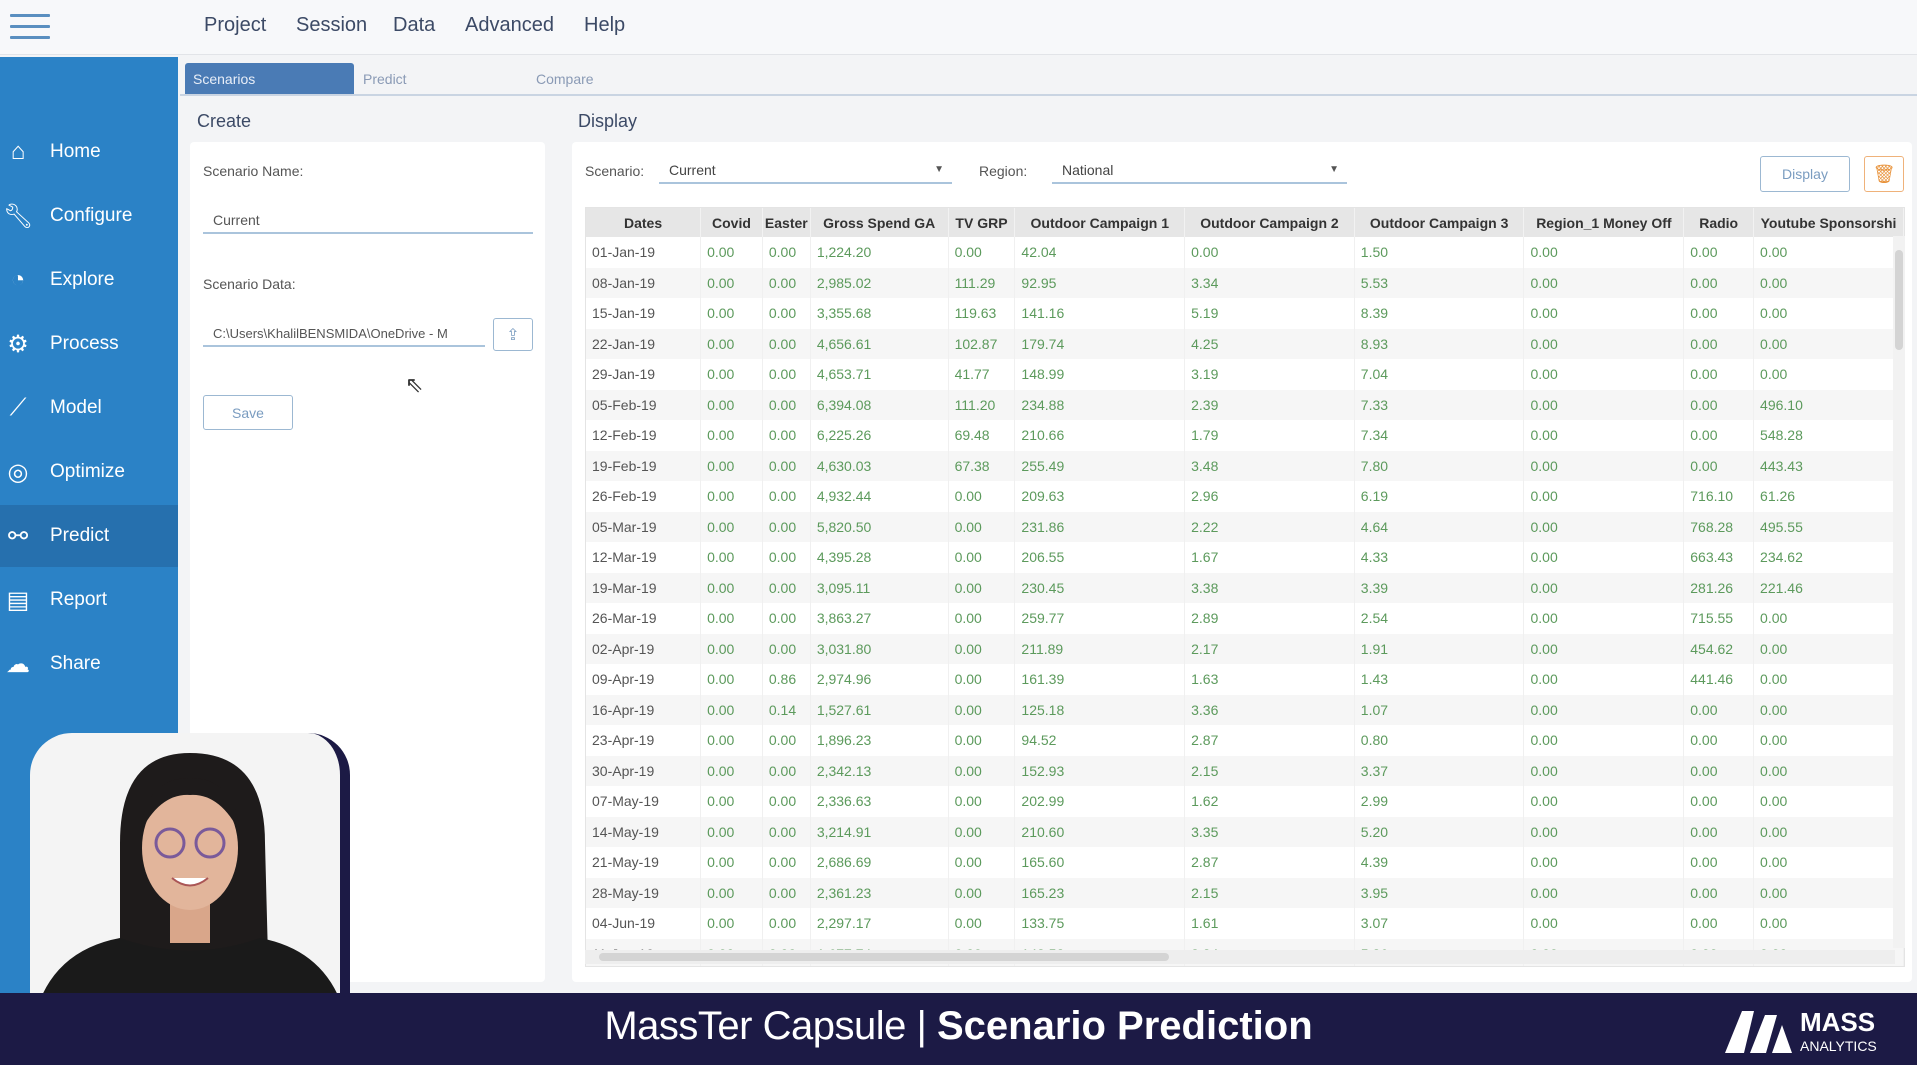 The width and height of the screenshot is (1917, 1065). What do you see at coordinates (879, 679) in the screenshot?
I see `value-cell: 2,974.96` at bounding box center [879, 679].